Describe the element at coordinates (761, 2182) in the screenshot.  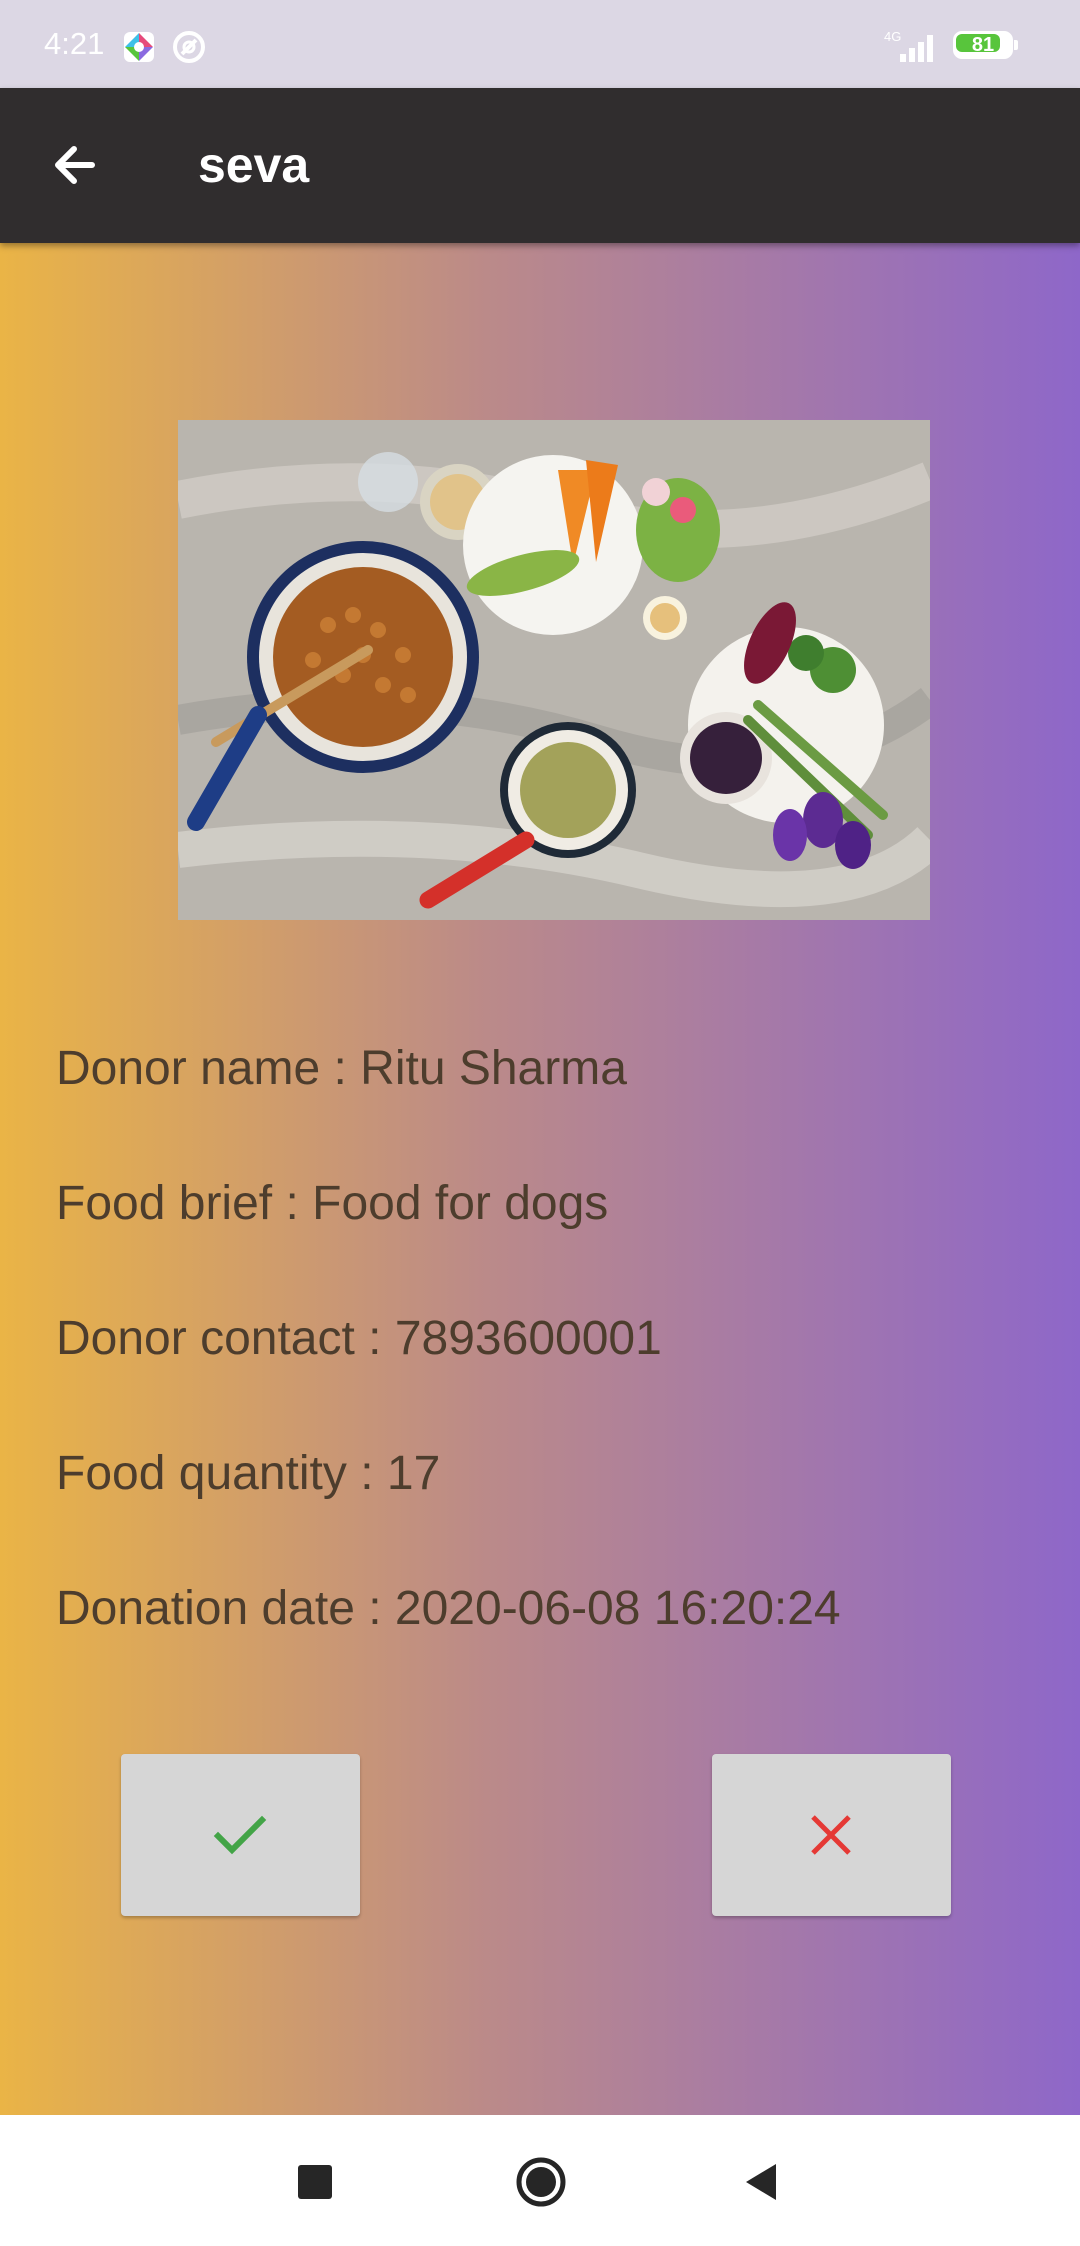
I see `back-triangle-icon` at that location.